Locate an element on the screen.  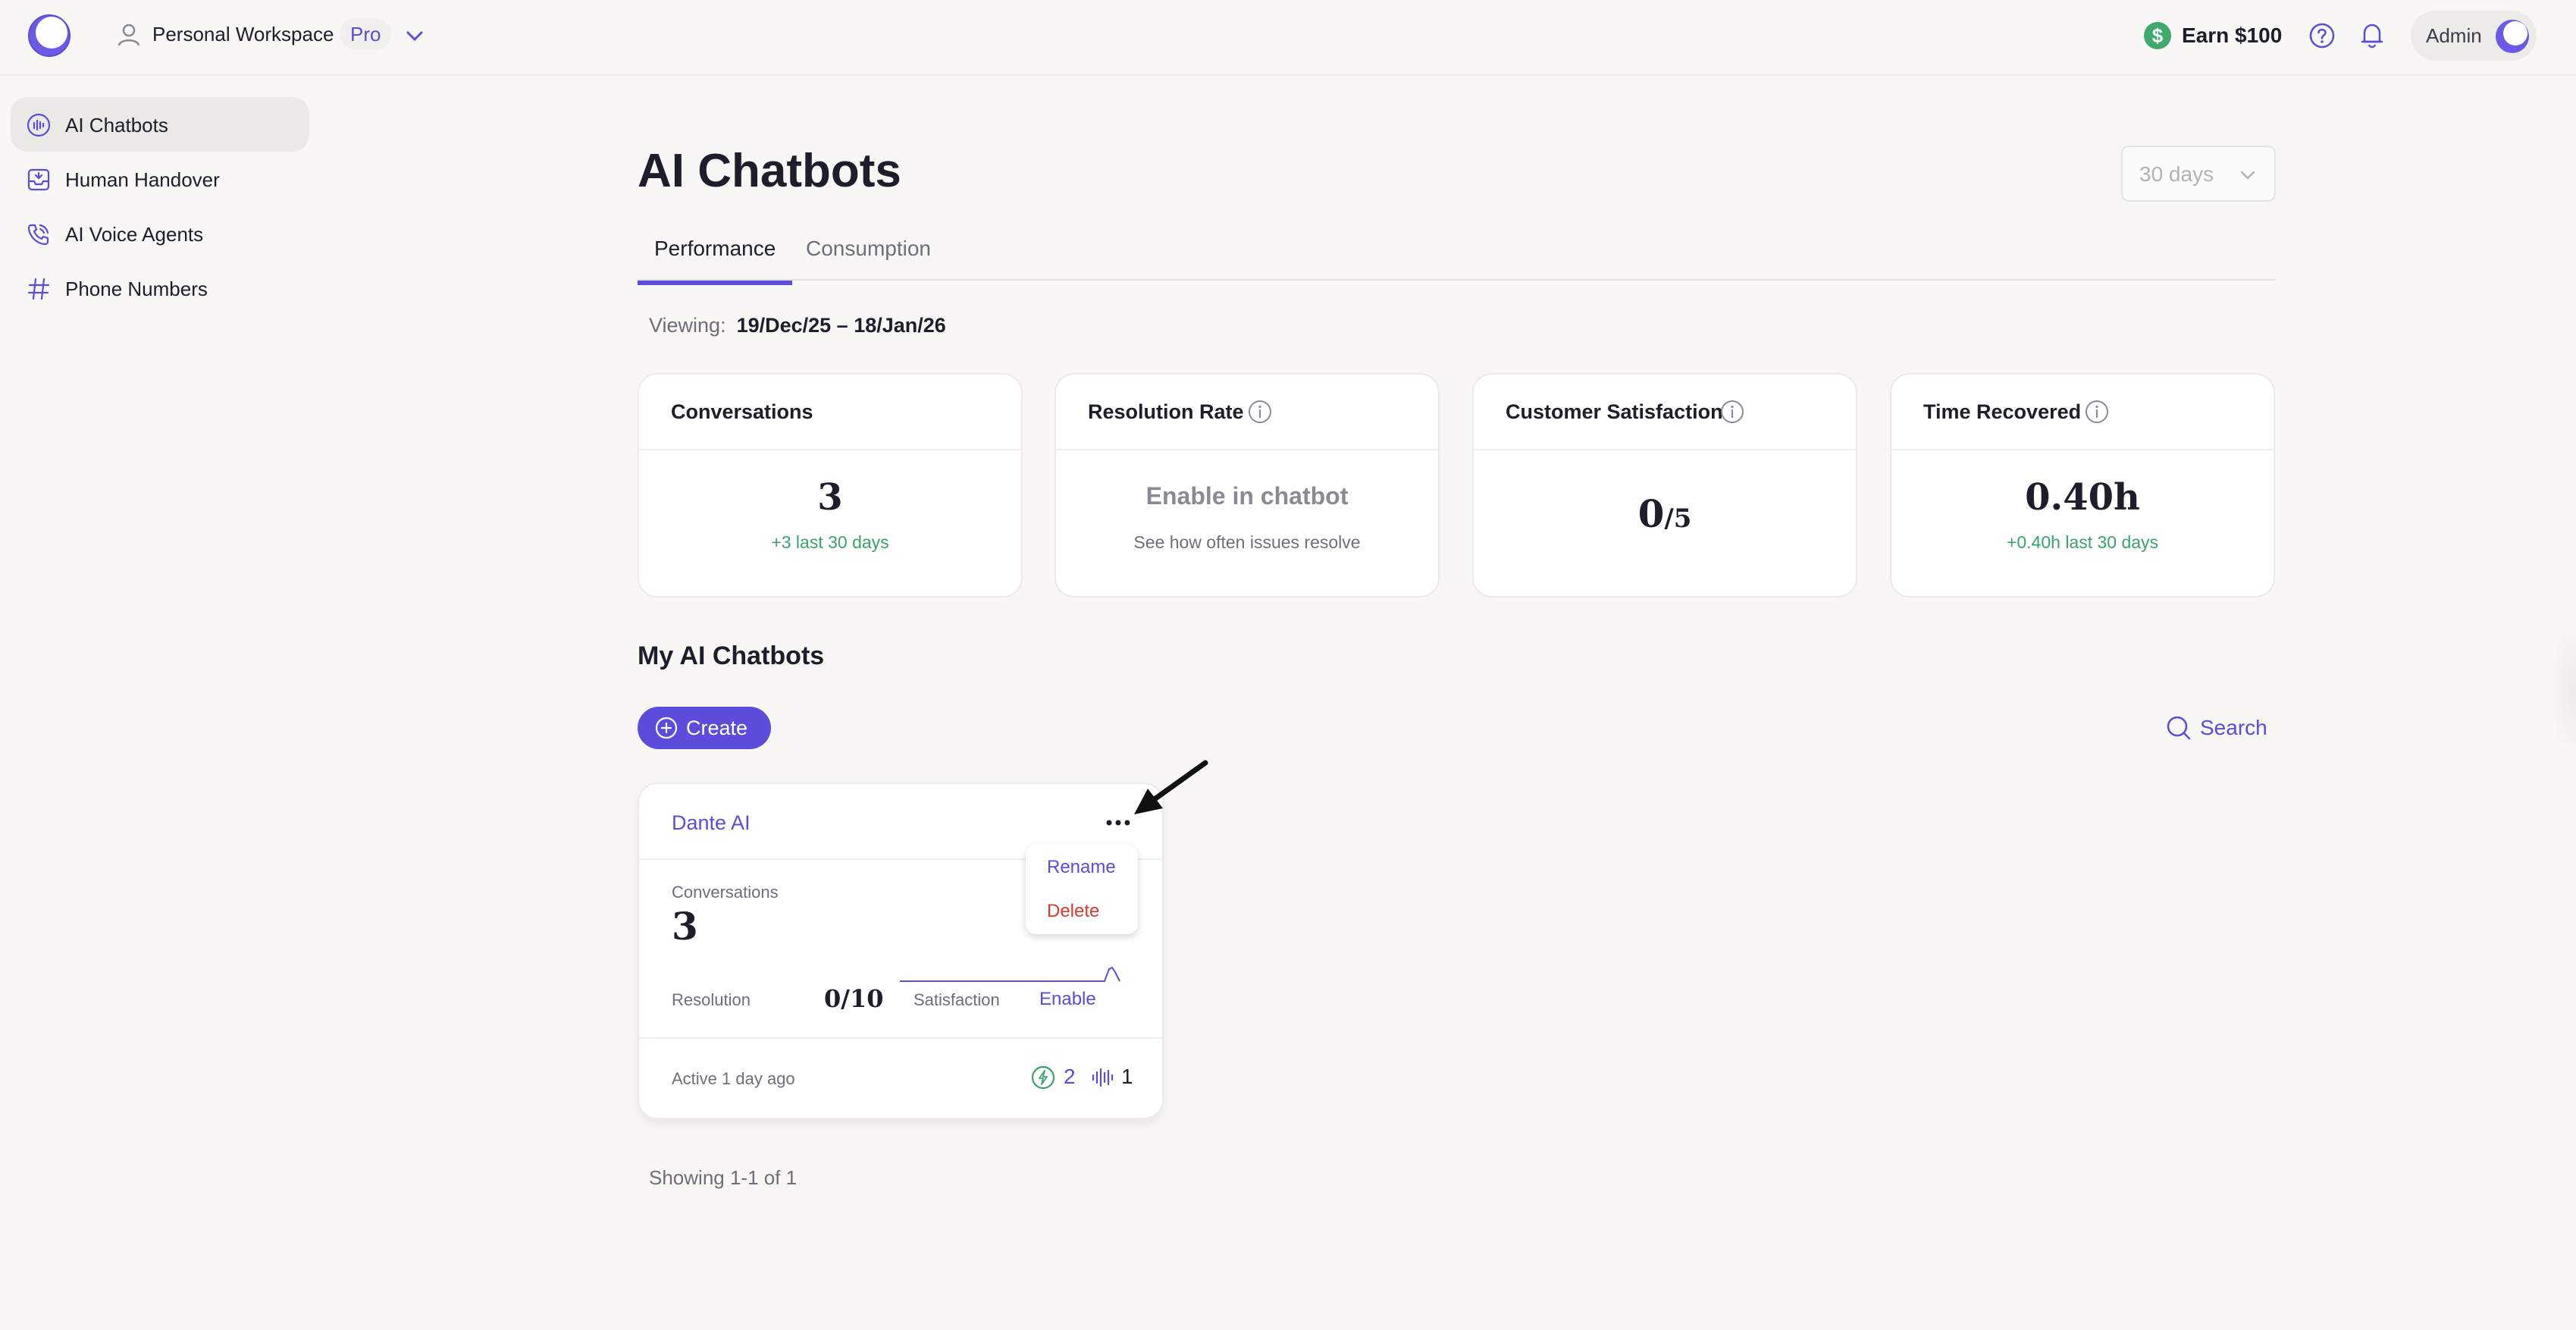
satisfaction-score: 0 is located at coordinates (1651, 513).